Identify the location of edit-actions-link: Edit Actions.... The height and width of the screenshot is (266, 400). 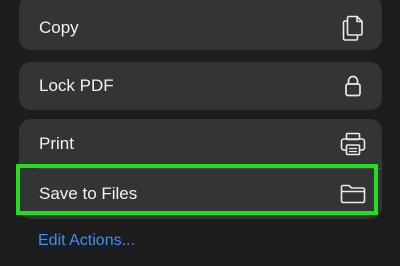
(86, 241).